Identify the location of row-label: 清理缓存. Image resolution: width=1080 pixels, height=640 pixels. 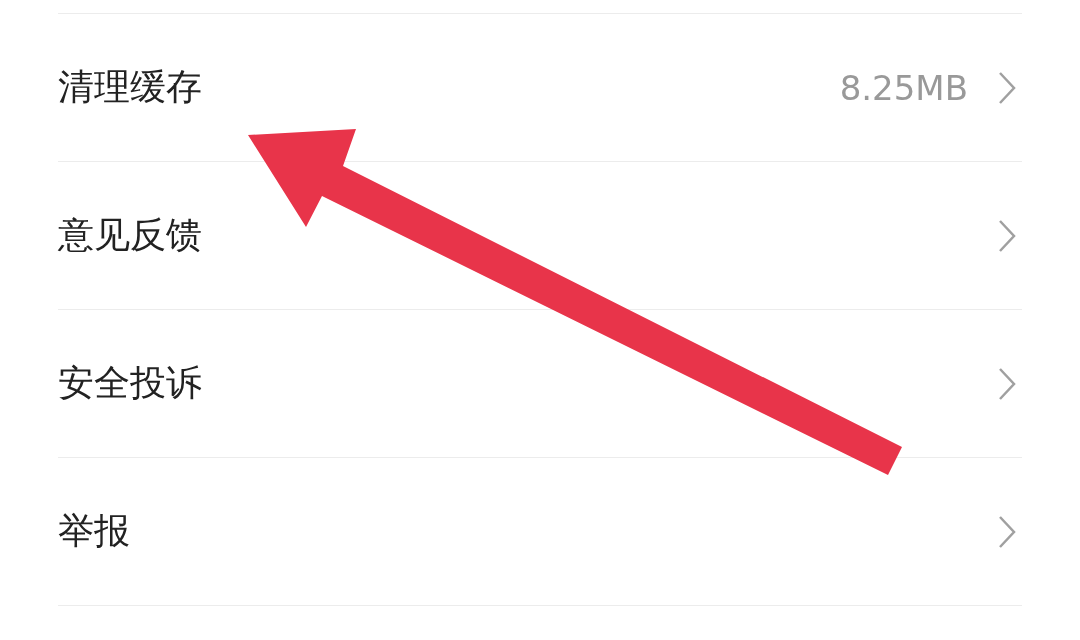
(130, 87).